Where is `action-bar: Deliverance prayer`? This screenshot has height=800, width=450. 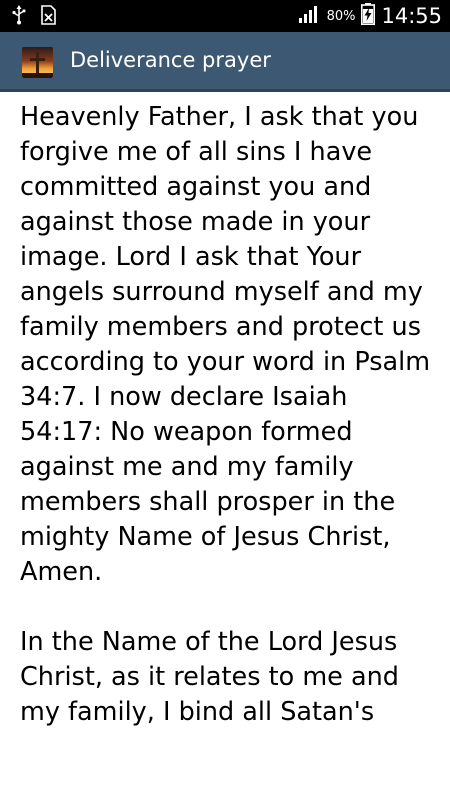
action-bar: Deliverance prayer is located at coordinates (225, 62).